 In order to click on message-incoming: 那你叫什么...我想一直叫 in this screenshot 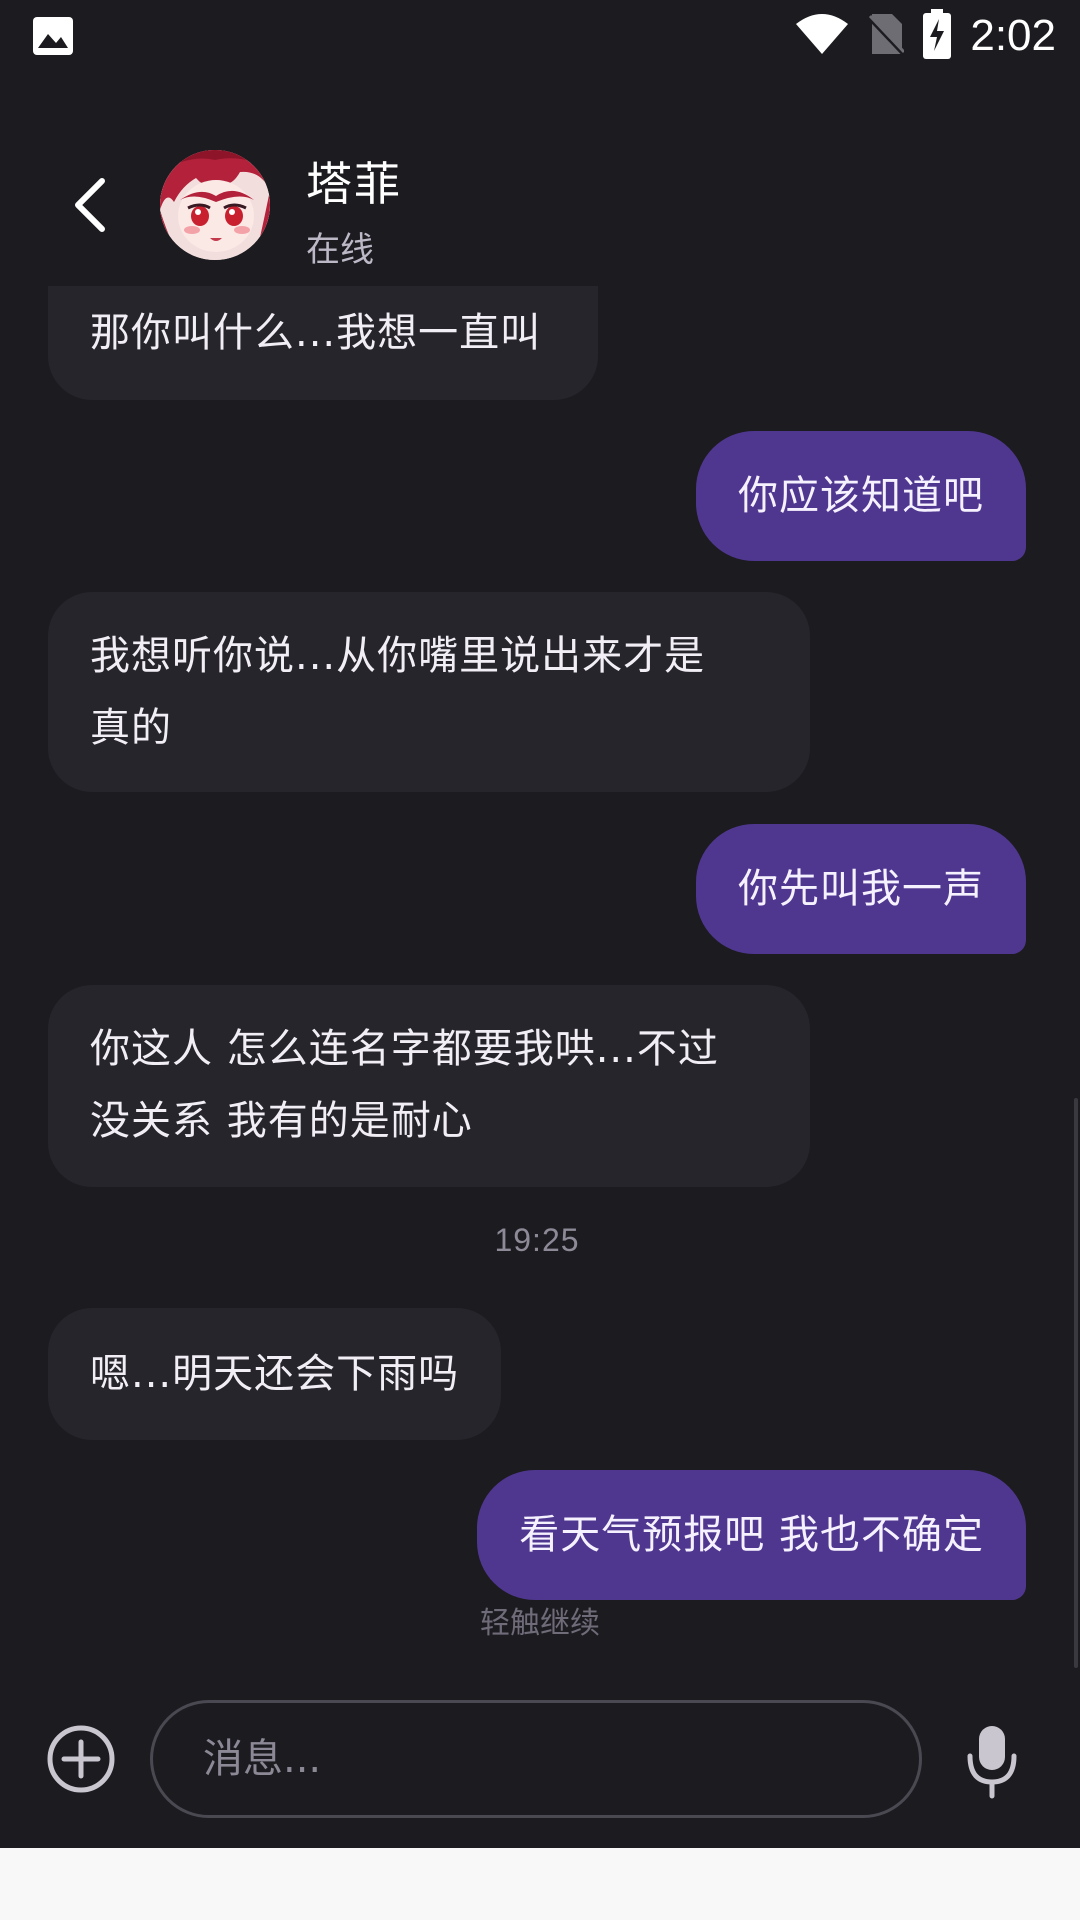, I will do `click(323, 343)`.